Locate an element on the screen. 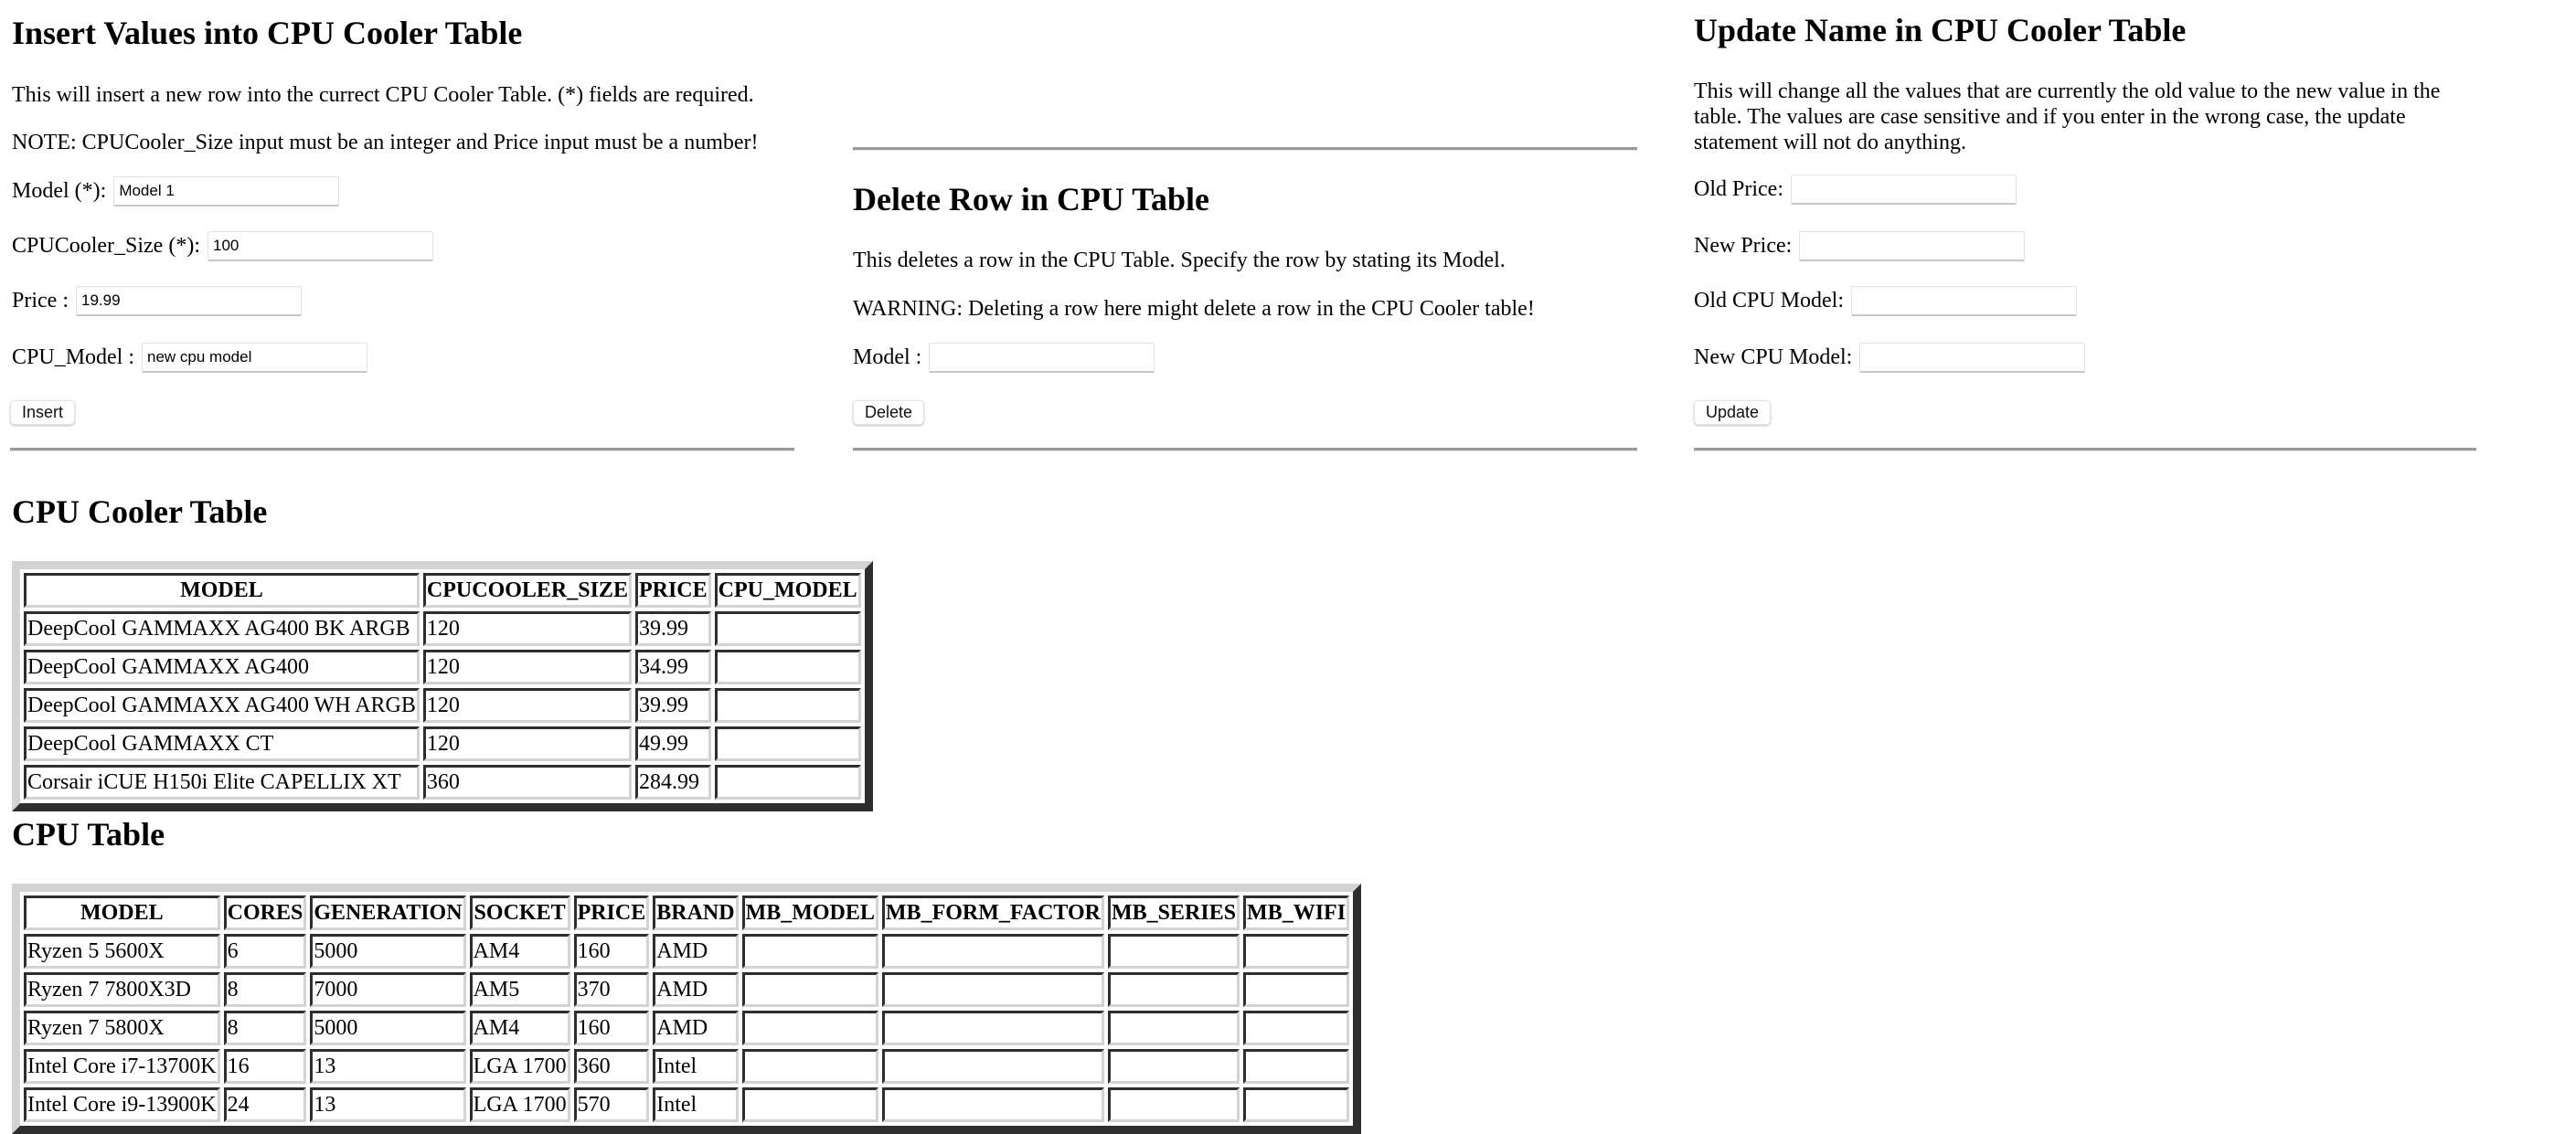 This screenshot has height=1134, width=2576. cell-generation: 7000 is located at coordinates (388, 989).